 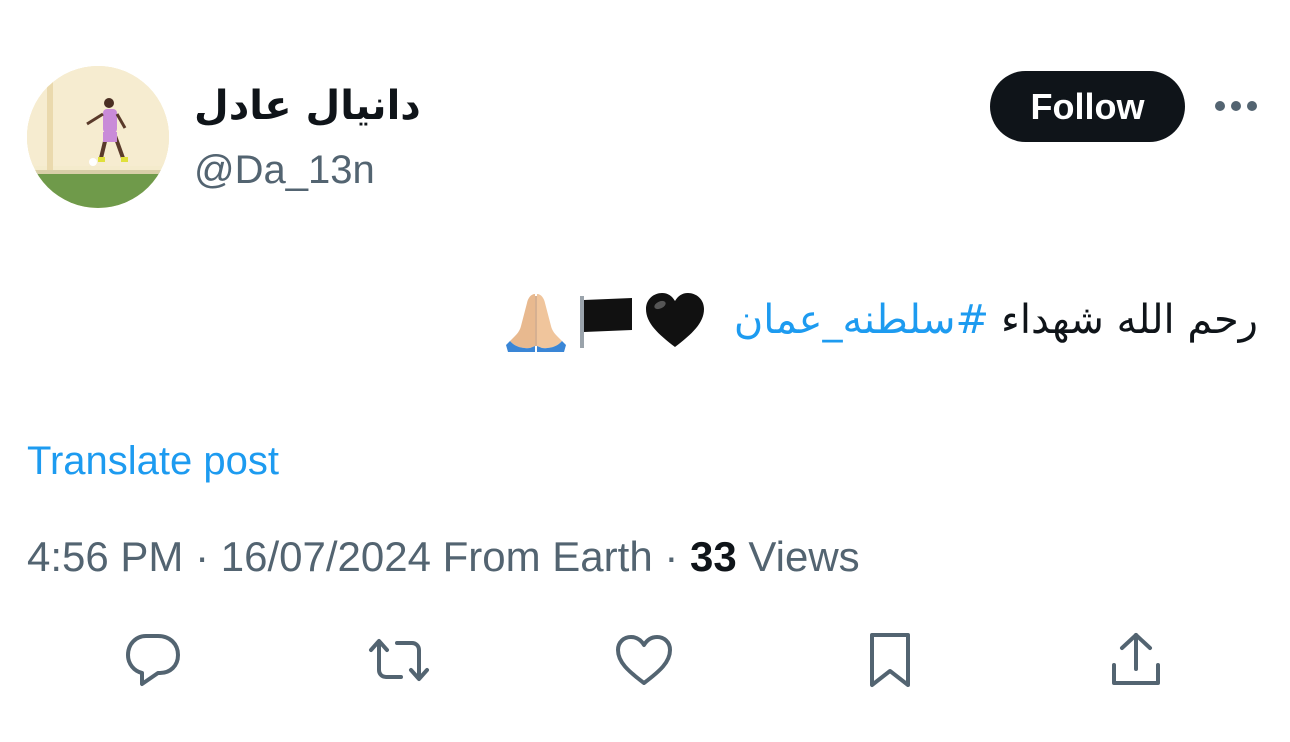 I want to click on post-text: رحم الله شهداء #سلطنه_عمان, so click(x=881, y=320).